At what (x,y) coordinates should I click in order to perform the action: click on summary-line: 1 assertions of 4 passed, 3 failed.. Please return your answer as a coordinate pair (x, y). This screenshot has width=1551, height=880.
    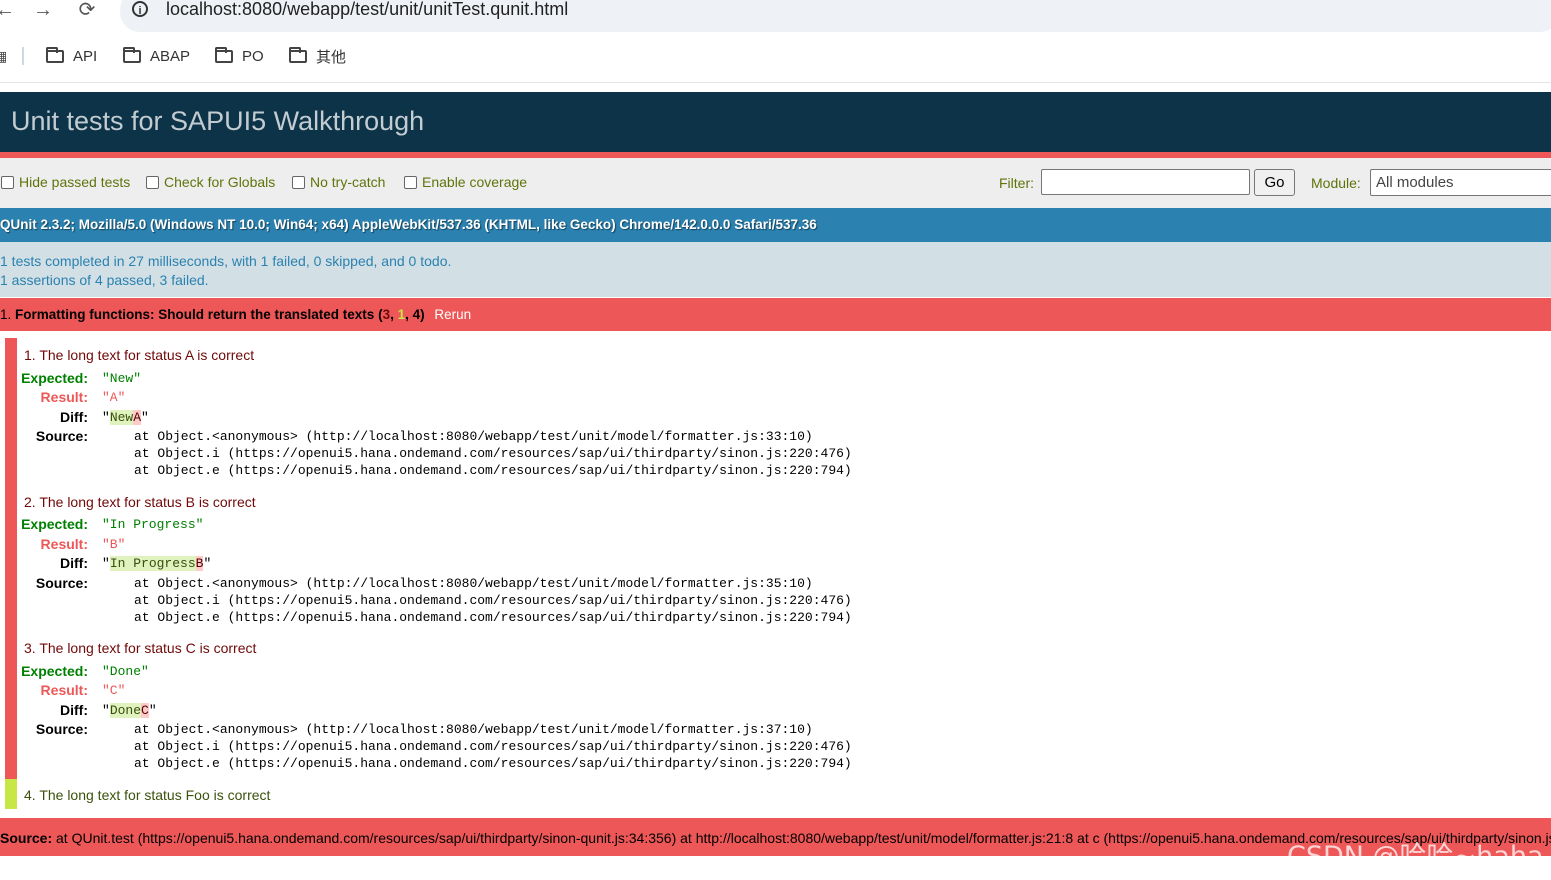
    Looking at the image, I should click on (104, 280).